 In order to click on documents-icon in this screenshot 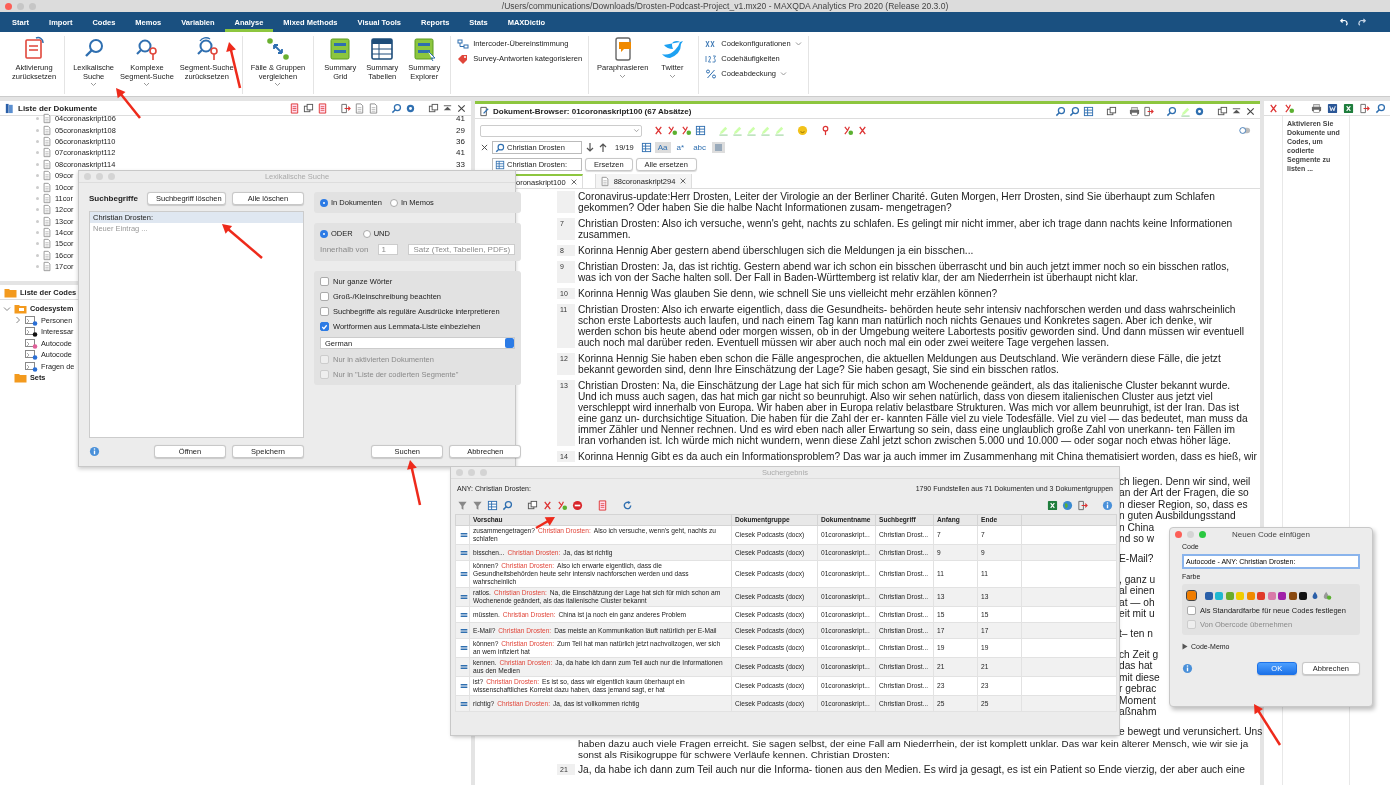, I will do `click(9, 108)`.